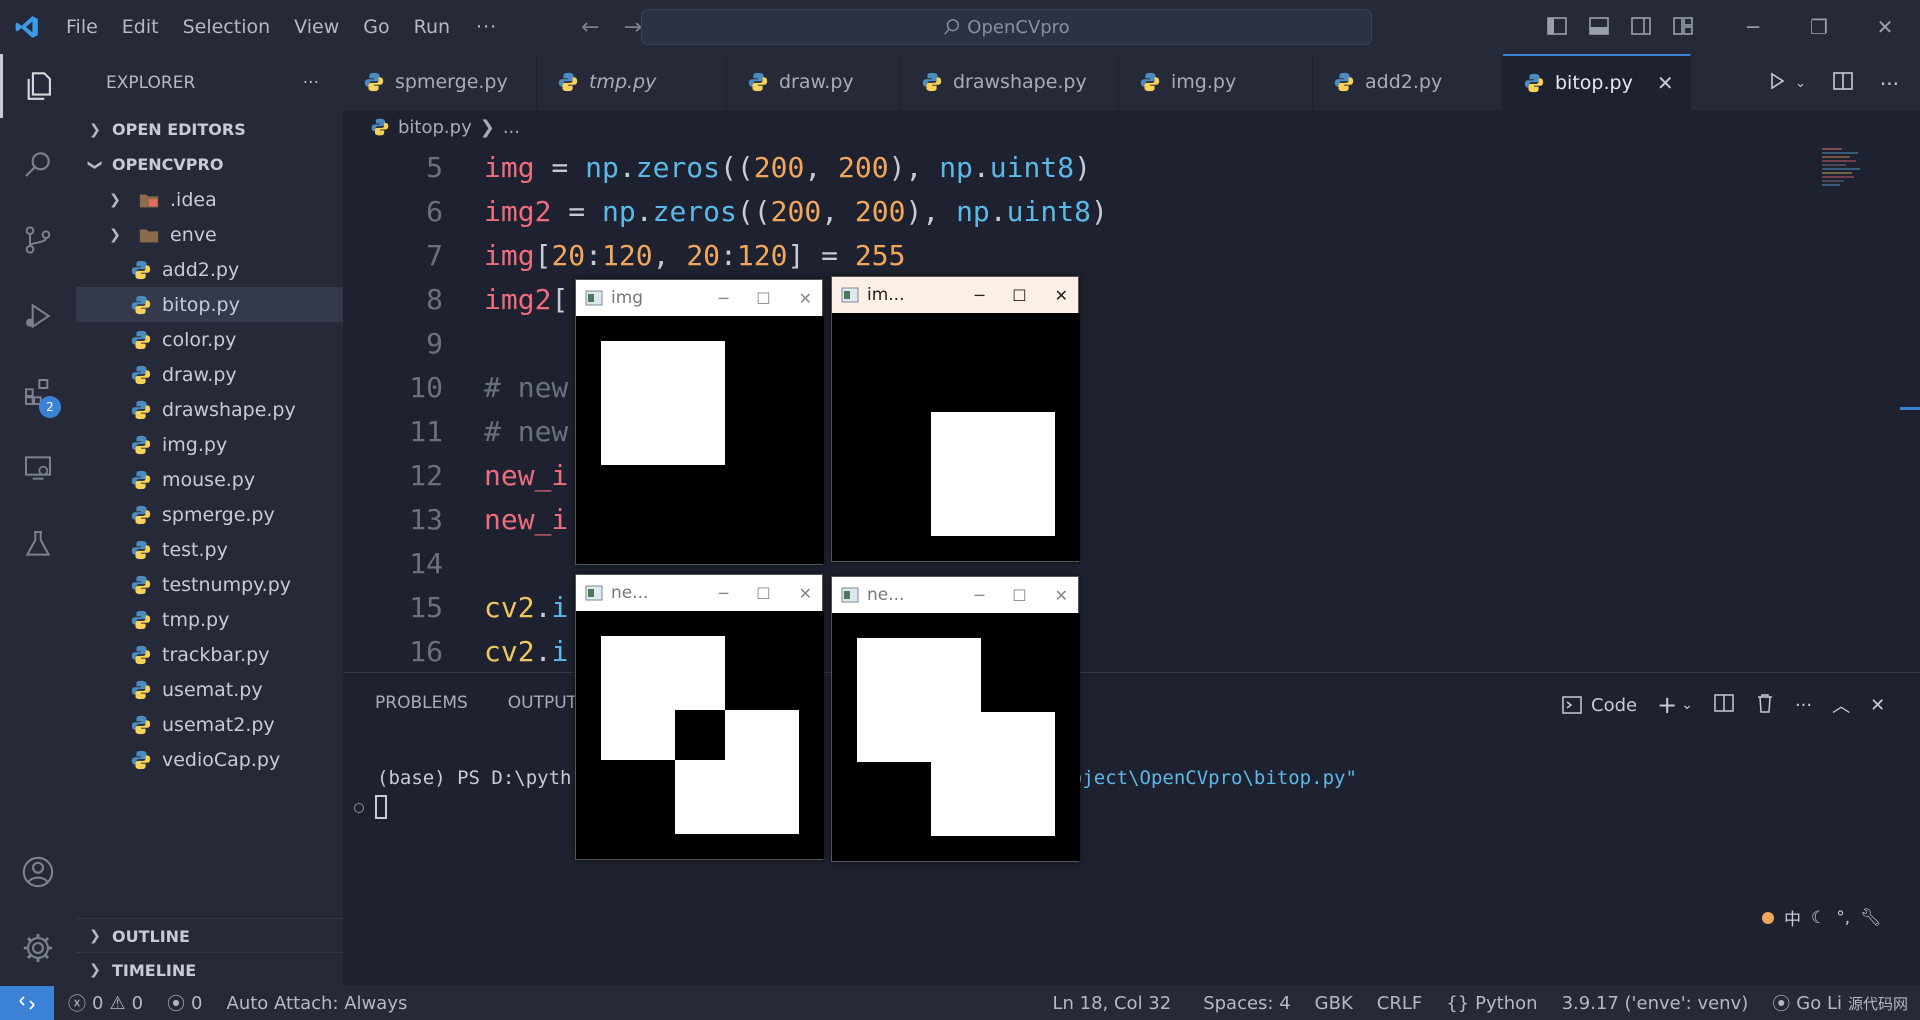  What do you see at coordinates (316, 27) in the screenshot?
I see `menu-view: View` at bounding box center [316, 27].